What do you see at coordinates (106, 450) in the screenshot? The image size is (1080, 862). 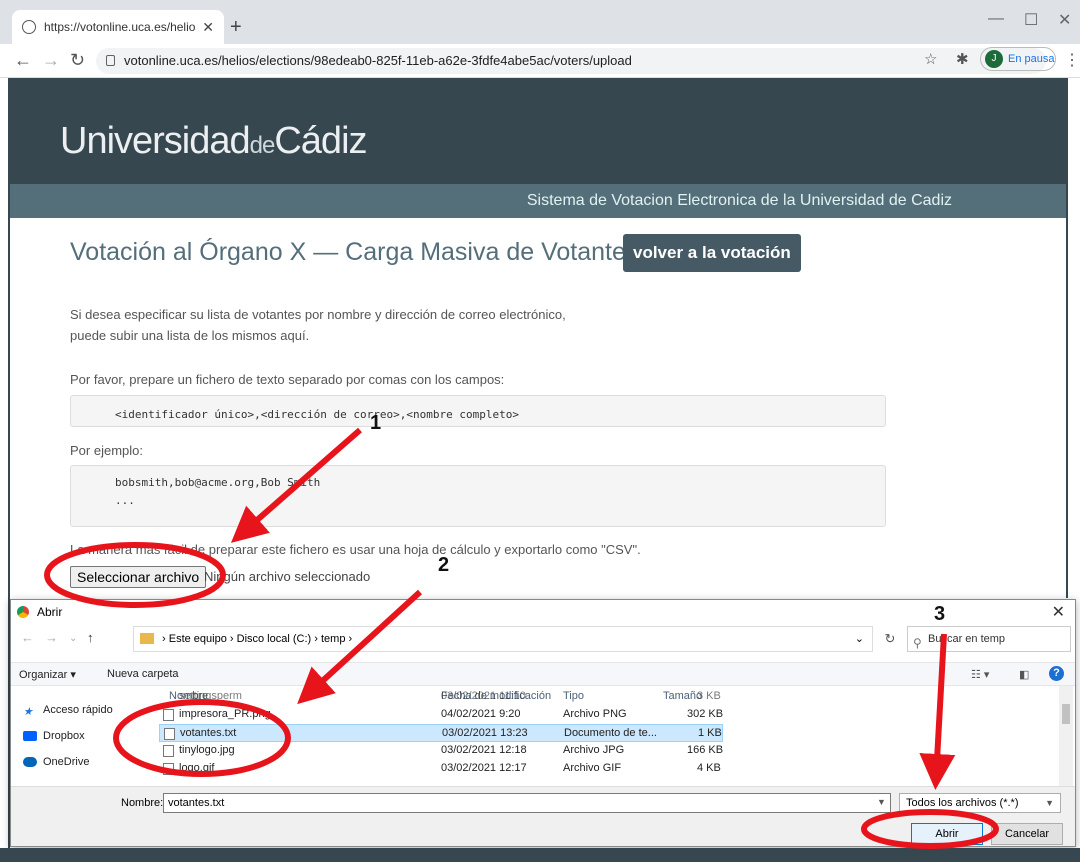 I see `example-label: Por ejemplo:` at bounding box center [106, 450].